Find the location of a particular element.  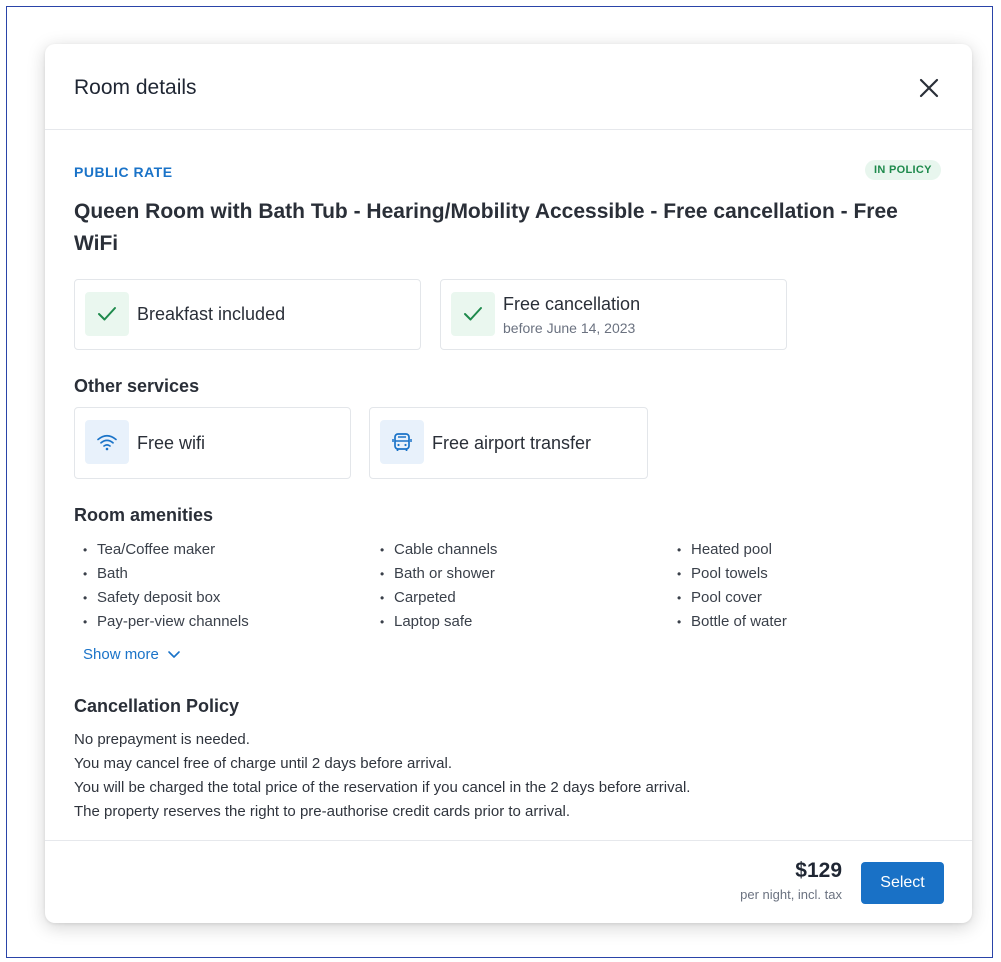

chevron-down-icon is located at coordinates (174, 654).